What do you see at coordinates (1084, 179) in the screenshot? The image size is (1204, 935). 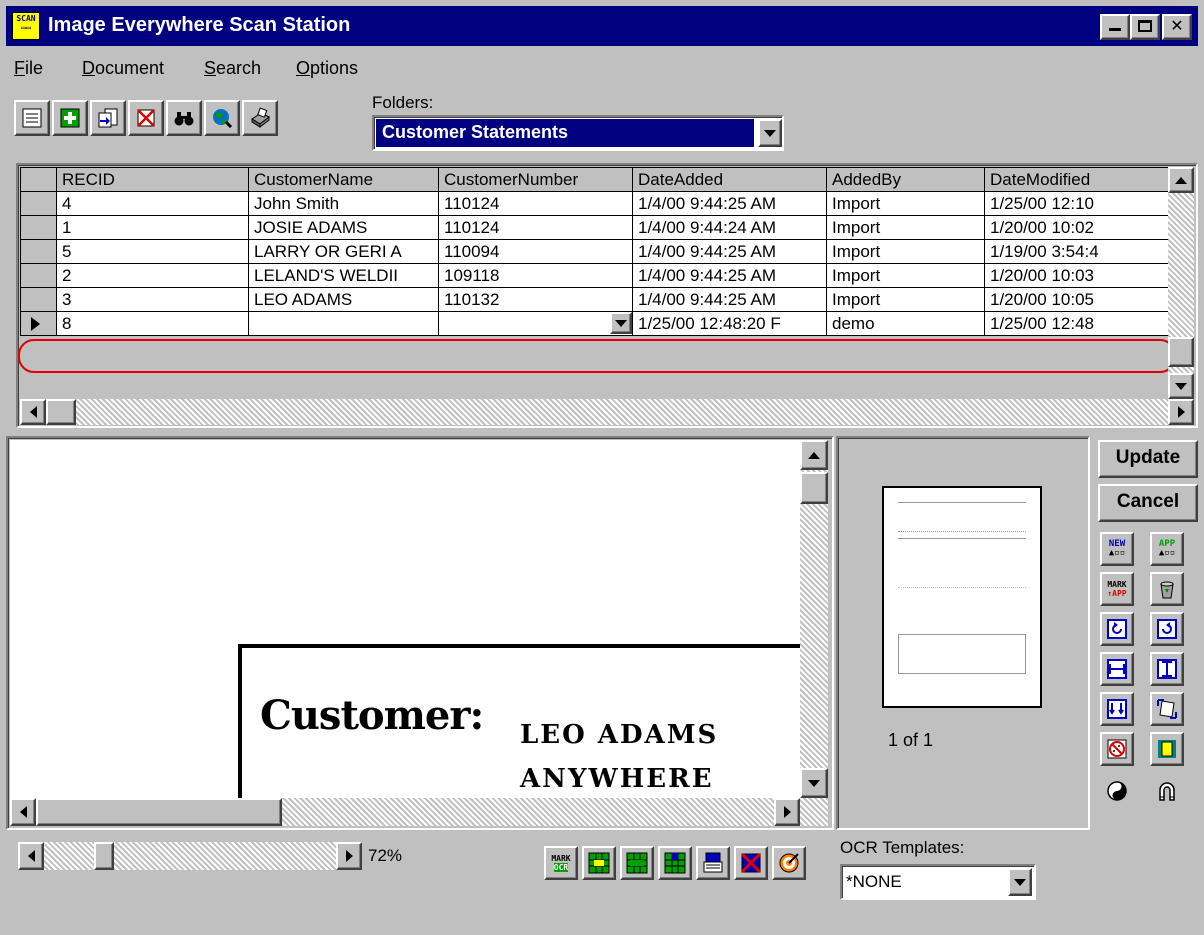 I see `column-header: DateModified` at bounding box center [1084, 179].